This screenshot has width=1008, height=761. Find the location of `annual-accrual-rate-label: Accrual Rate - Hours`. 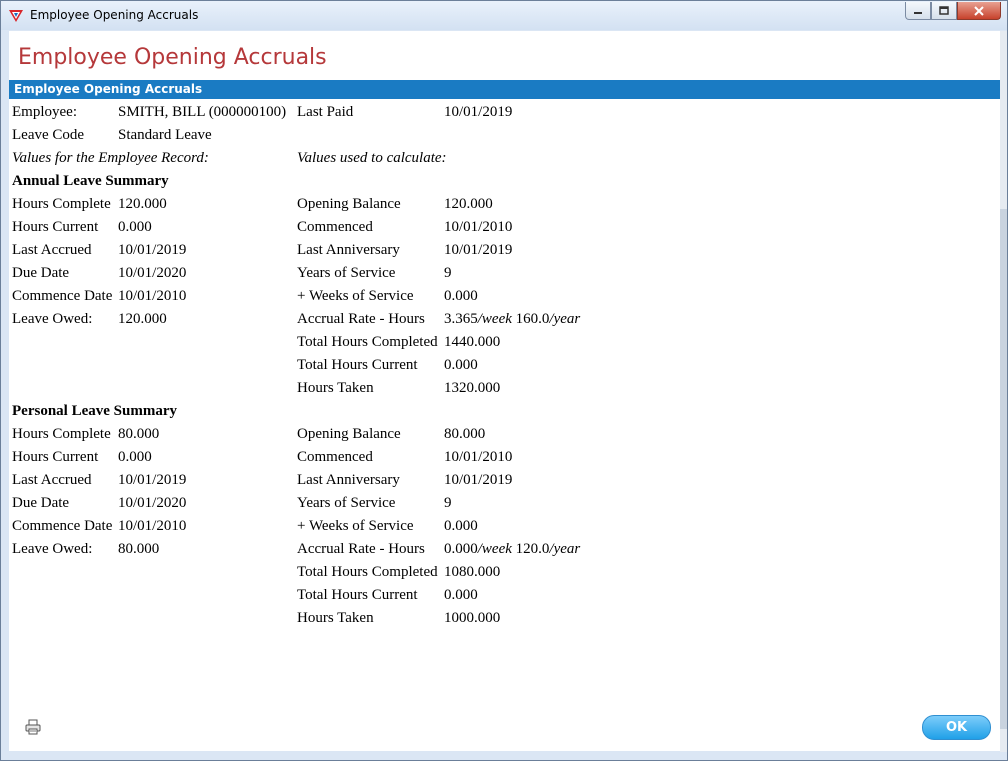

annual-accrual-rate-label: Accrual Rate - Hours is located at coordinates (361, 319).